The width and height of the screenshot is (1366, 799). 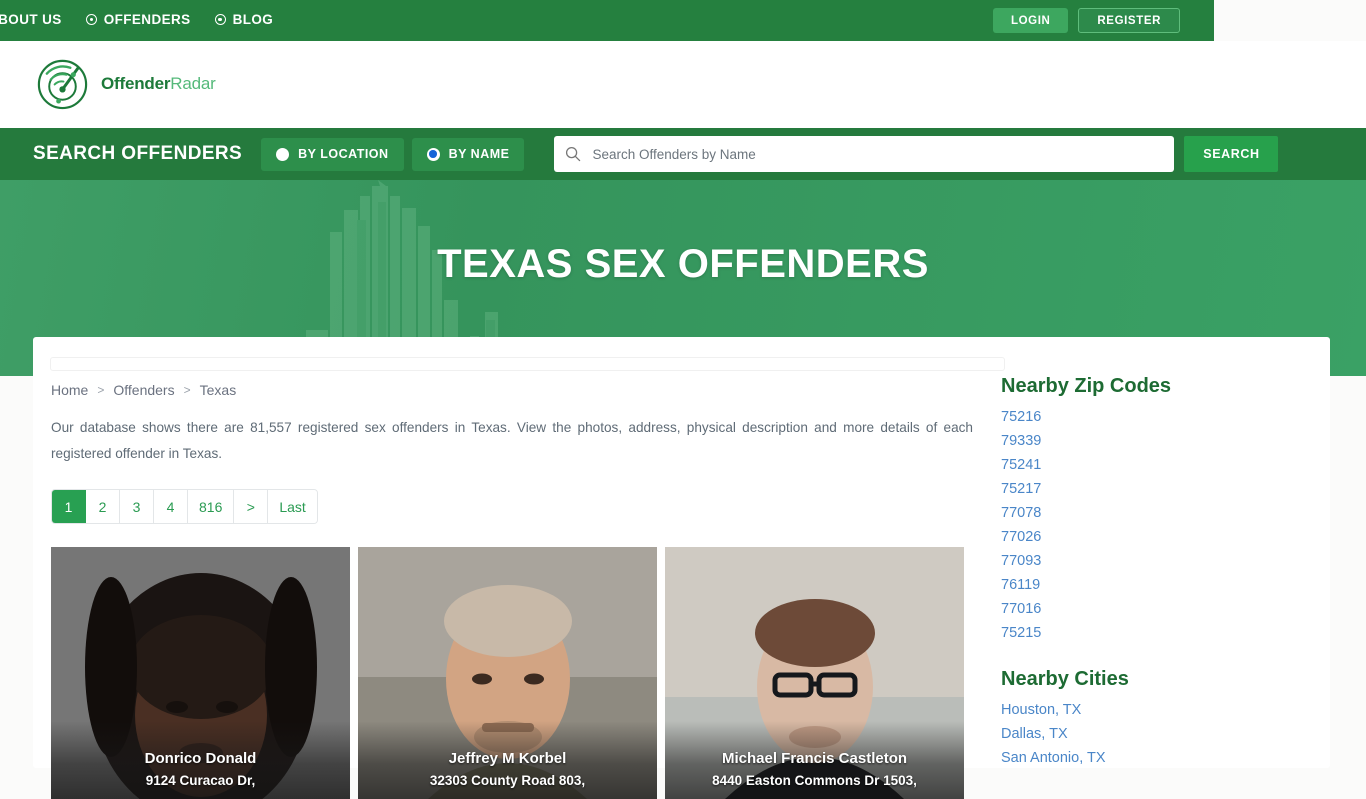 I want to click on radio-by-location: BY LOCATION, so click(x=332, y=154).